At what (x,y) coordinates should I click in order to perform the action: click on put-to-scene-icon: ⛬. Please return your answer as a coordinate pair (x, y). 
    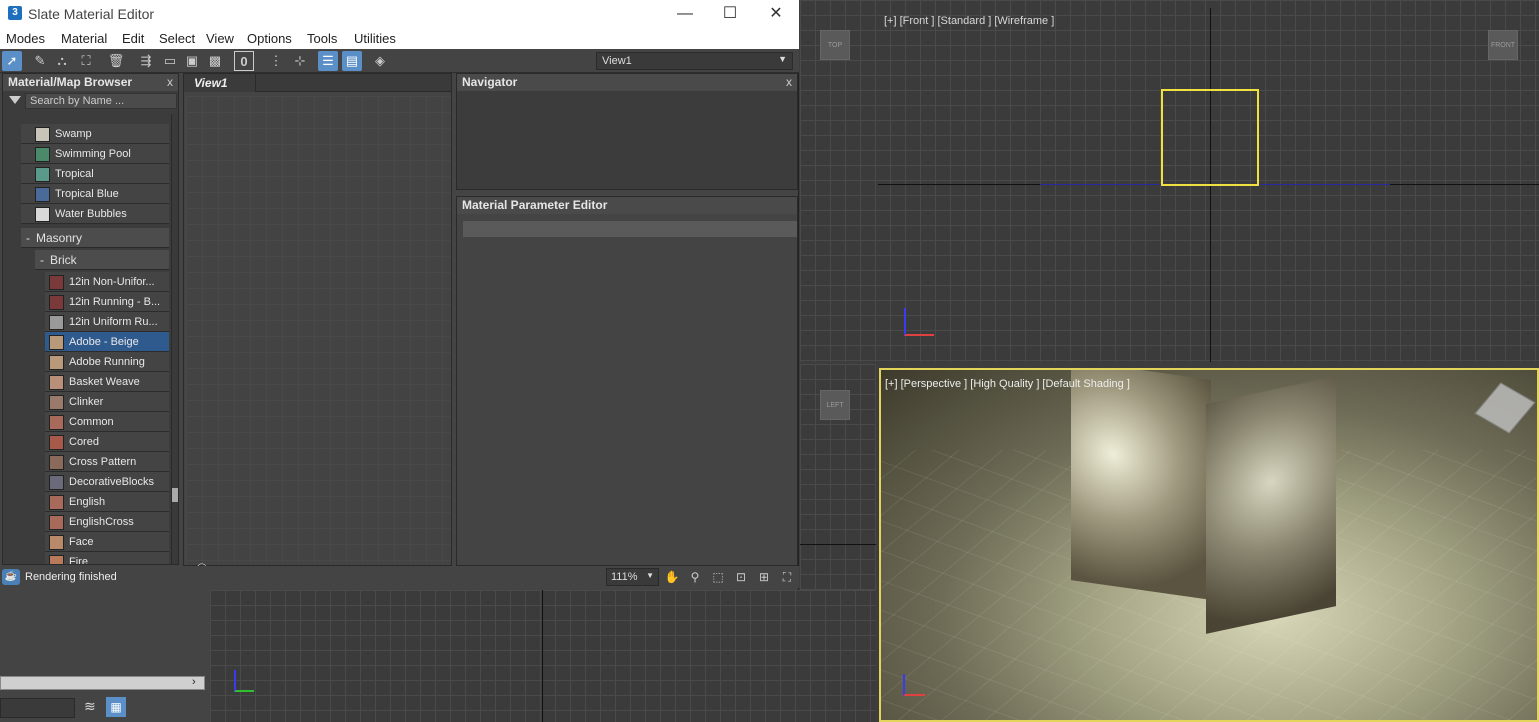
    Looking at the image, I should click on (62, 61).